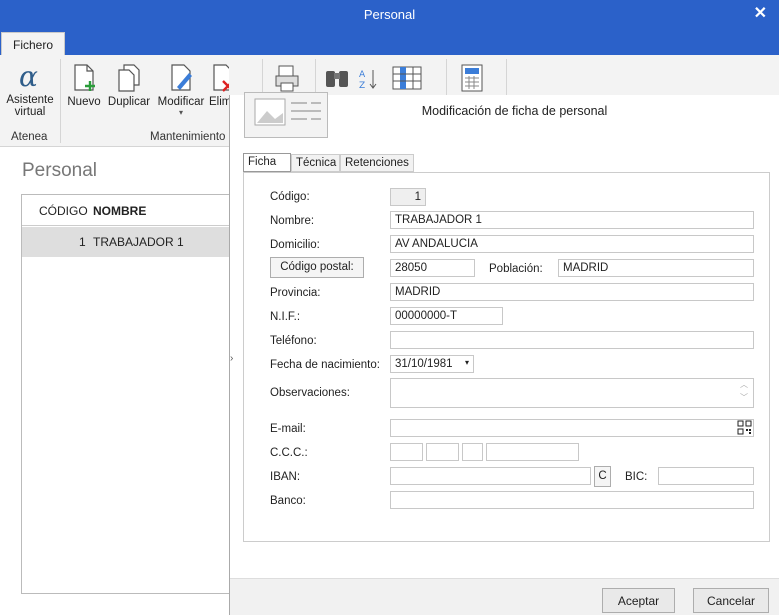 This screenshot has width=779, height=615. I want to click on duplicar-button: Duplicar, so click(129, 85).